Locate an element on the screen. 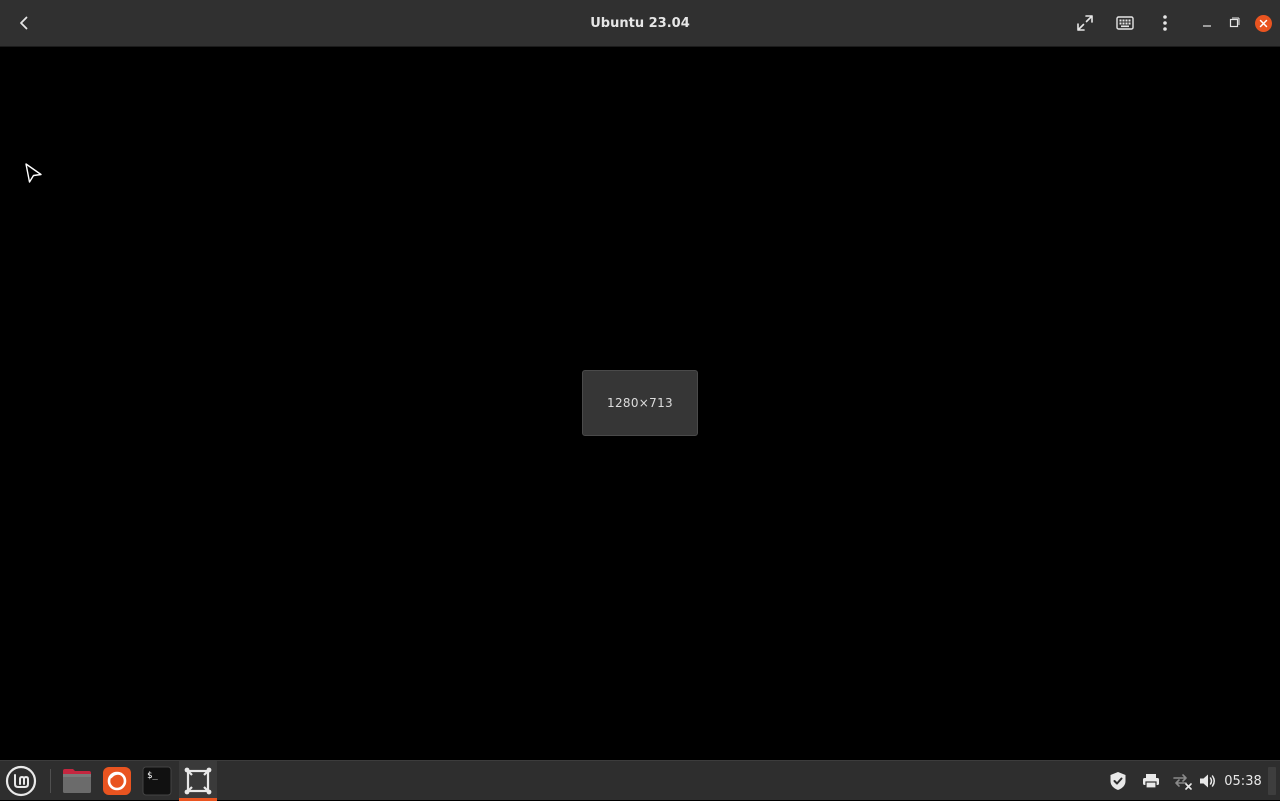 The image size is (1280, 801). volume-tray-button is located at coordinates (1208, 781).